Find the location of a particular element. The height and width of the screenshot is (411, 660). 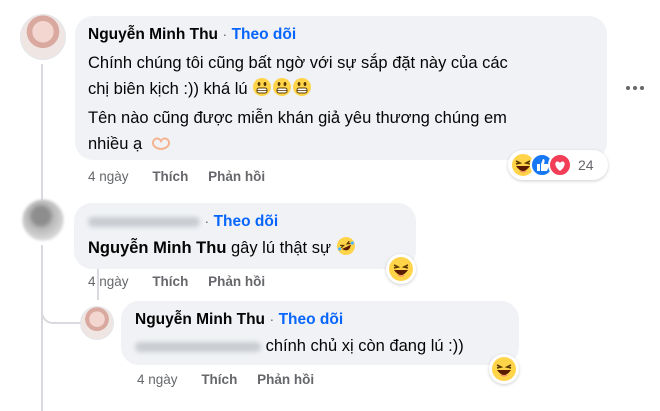

comment-actions-2: 4 ngày Thích Phản hồi is located at coordinates (176, 281).